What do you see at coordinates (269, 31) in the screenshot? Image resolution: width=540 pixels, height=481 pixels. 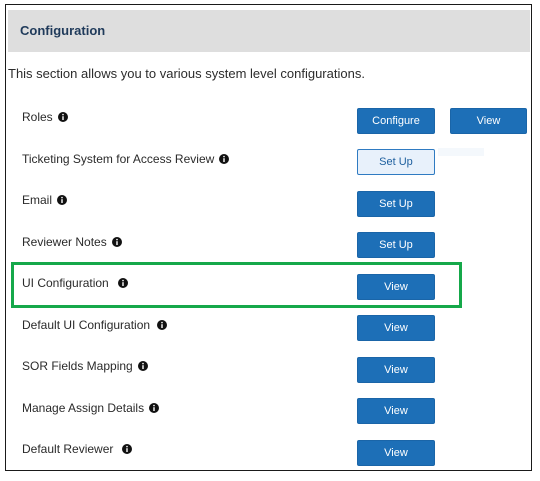 I see `section-header: Configuration` at bounding box center [269, 31].